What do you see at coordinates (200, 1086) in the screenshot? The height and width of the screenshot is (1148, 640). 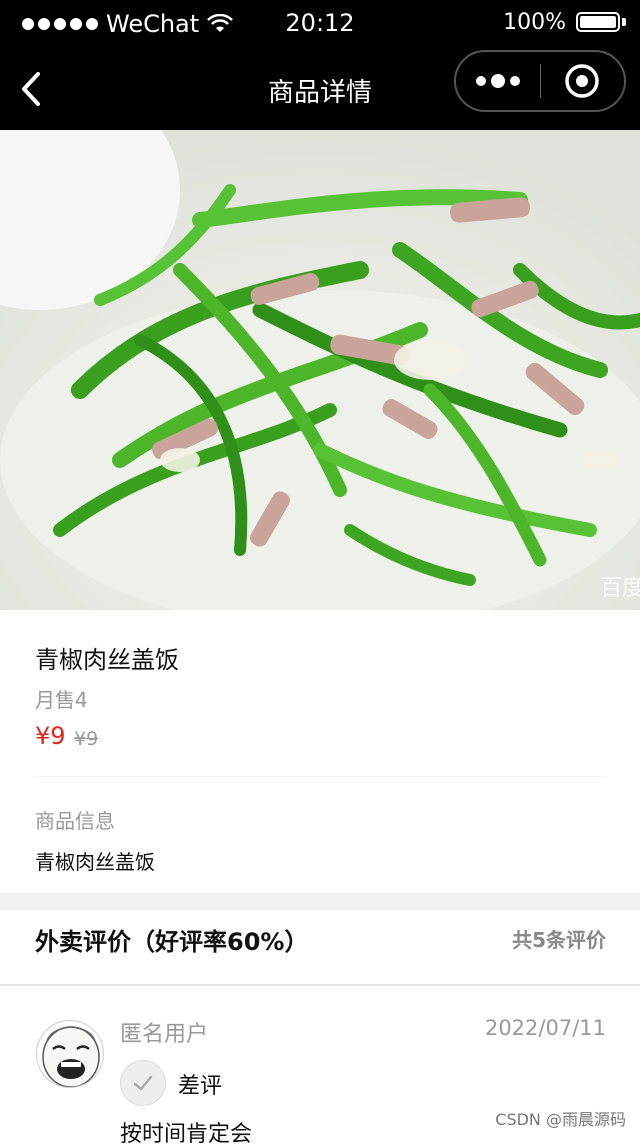 I see `rating-label: 差评` at bounding box center [200, 1086].